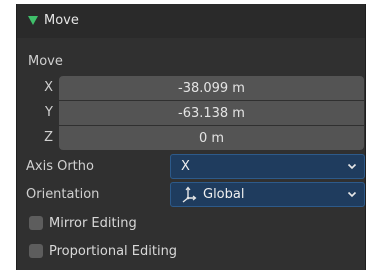 The width and height of the screenshot is (378, 270). I want to click on move-z-value: 0 m, so click(211, 138).